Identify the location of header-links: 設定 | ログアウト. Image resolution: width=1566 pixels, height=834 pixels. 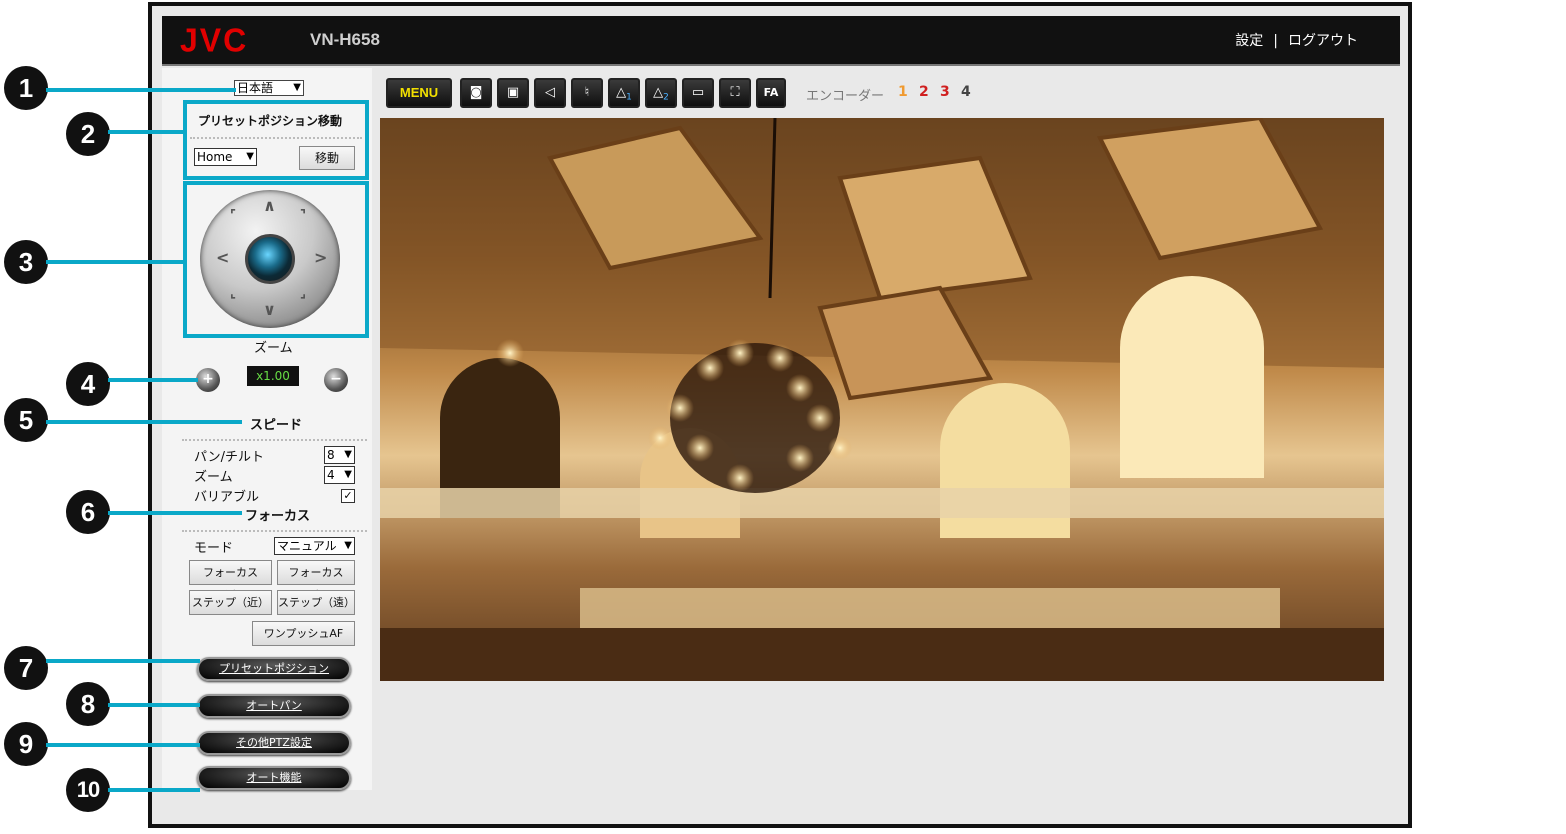
(1296, 40).